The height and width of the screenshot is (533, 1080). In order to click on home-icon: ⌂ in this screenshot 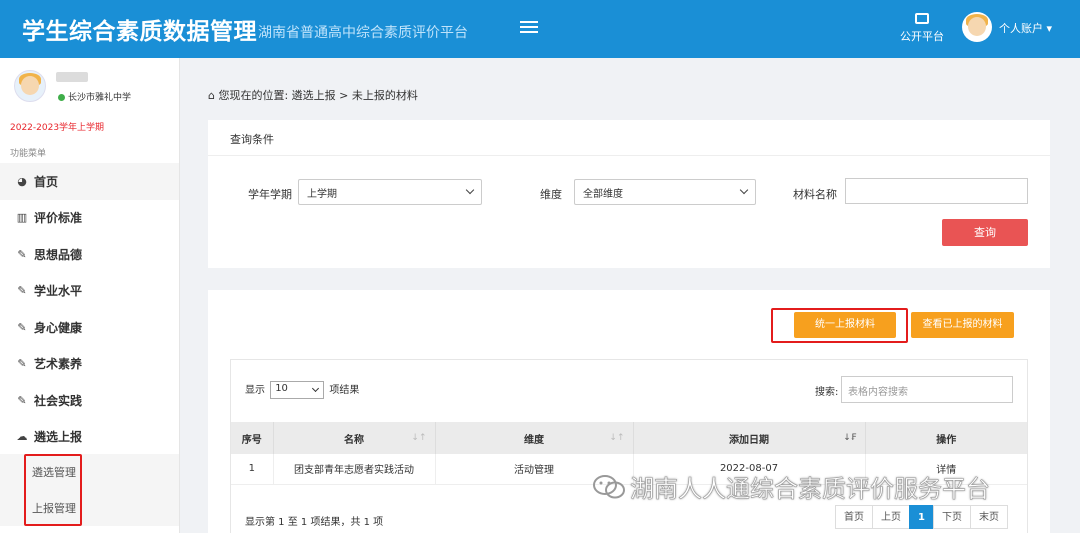, I will do `click(213, 95)`.